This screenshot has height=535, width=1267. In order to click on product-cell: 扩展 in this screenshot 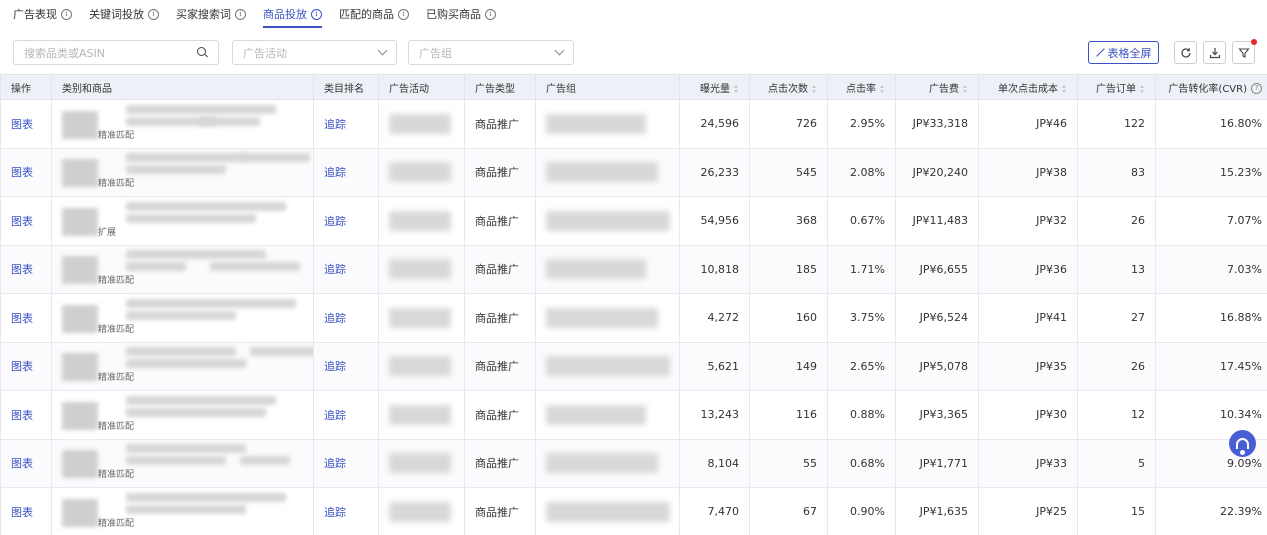, I will do `click(182, 221)`.